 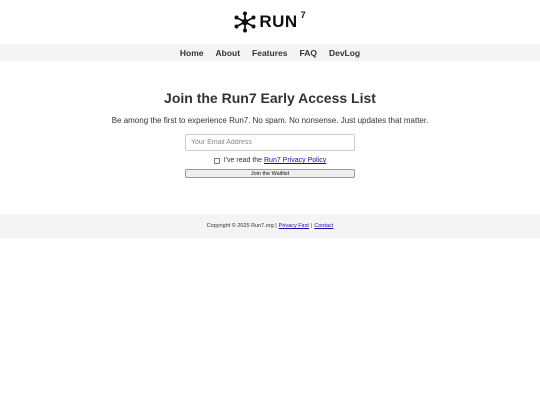 I want to click on nav-faq: FAQ, so click(x=307, y=53).